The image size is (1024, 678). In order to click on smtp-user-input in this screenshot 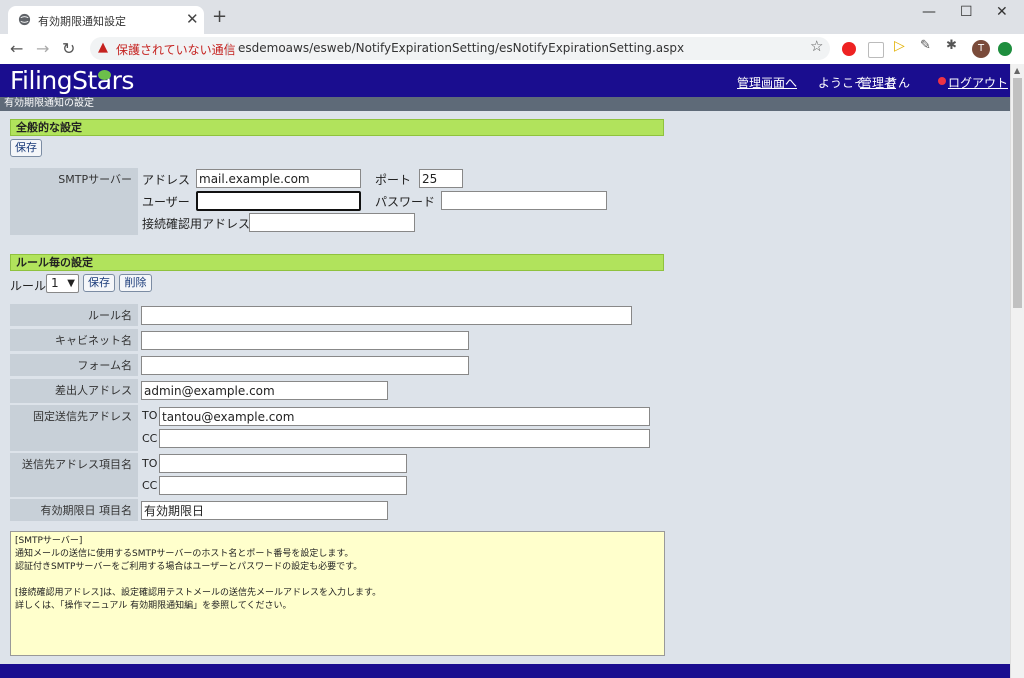, I will do `click(278, 201)`.